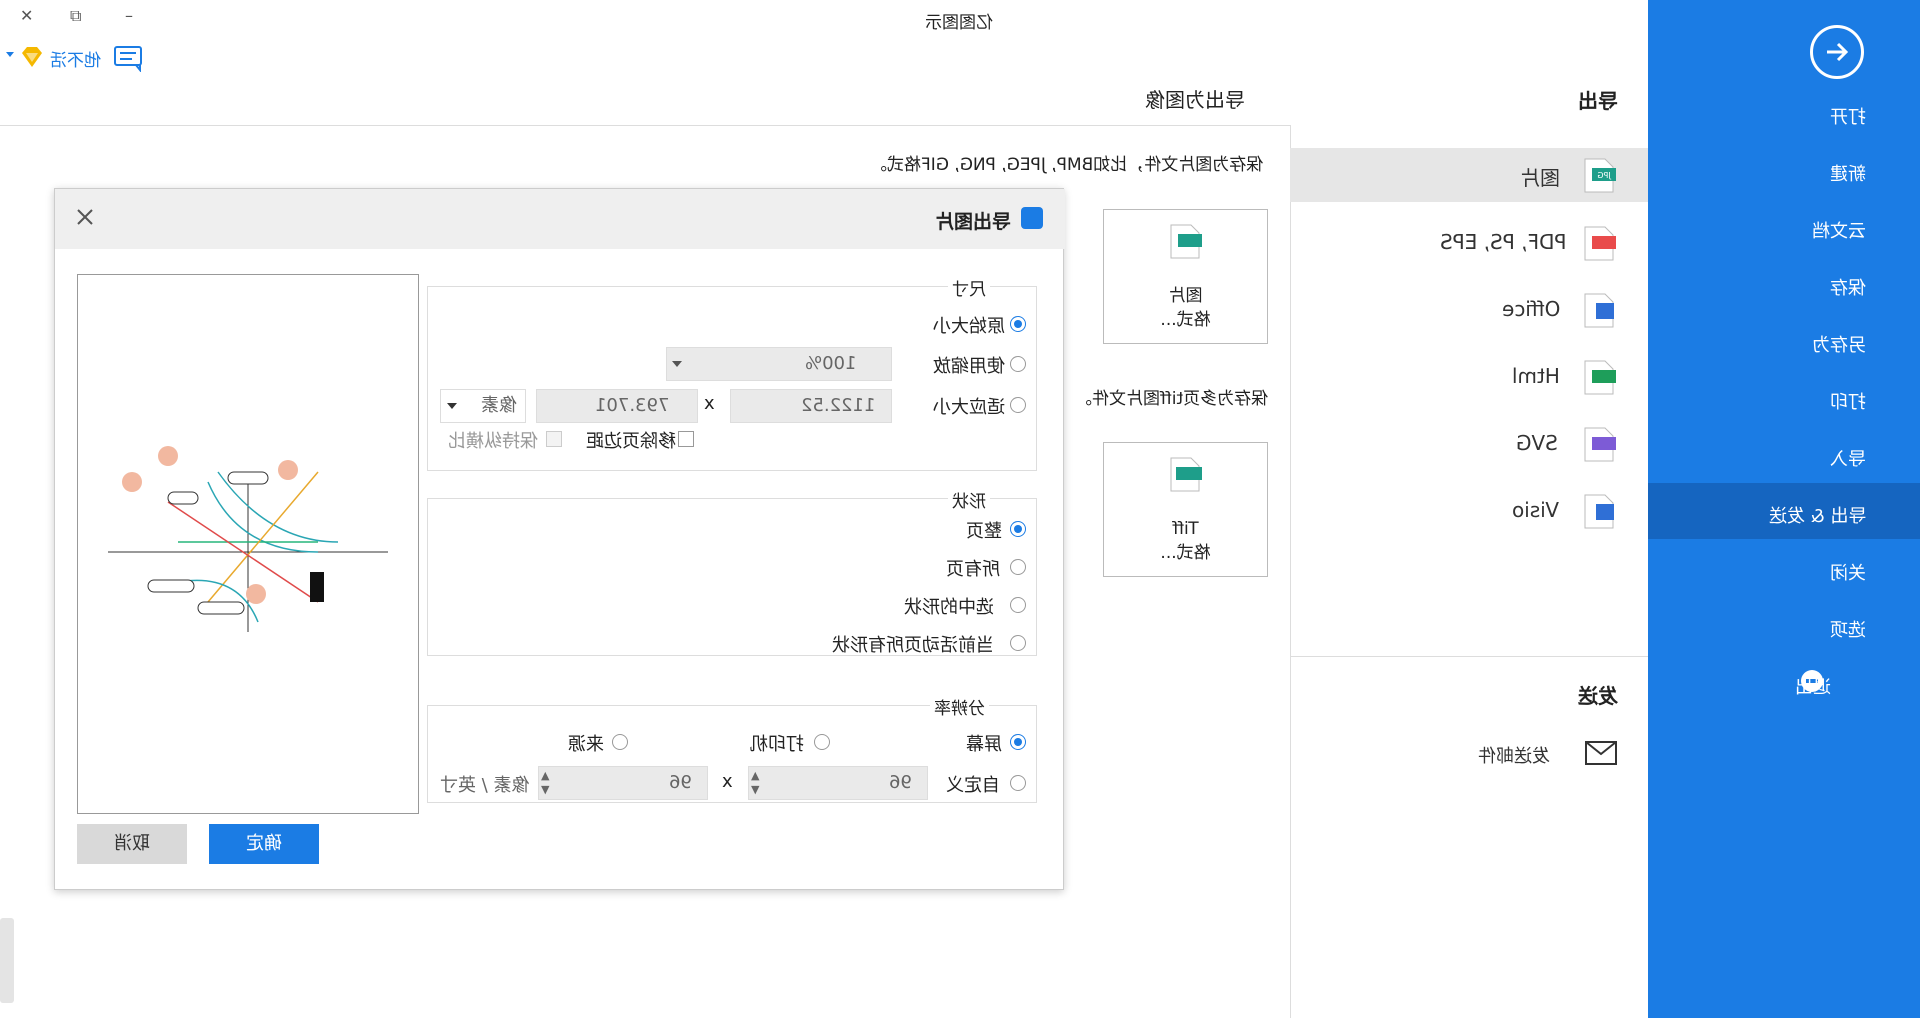 The height and width of the screenshot is (1018, 1920). I want to click on dpi-y-value: 96, so click(680, 782).